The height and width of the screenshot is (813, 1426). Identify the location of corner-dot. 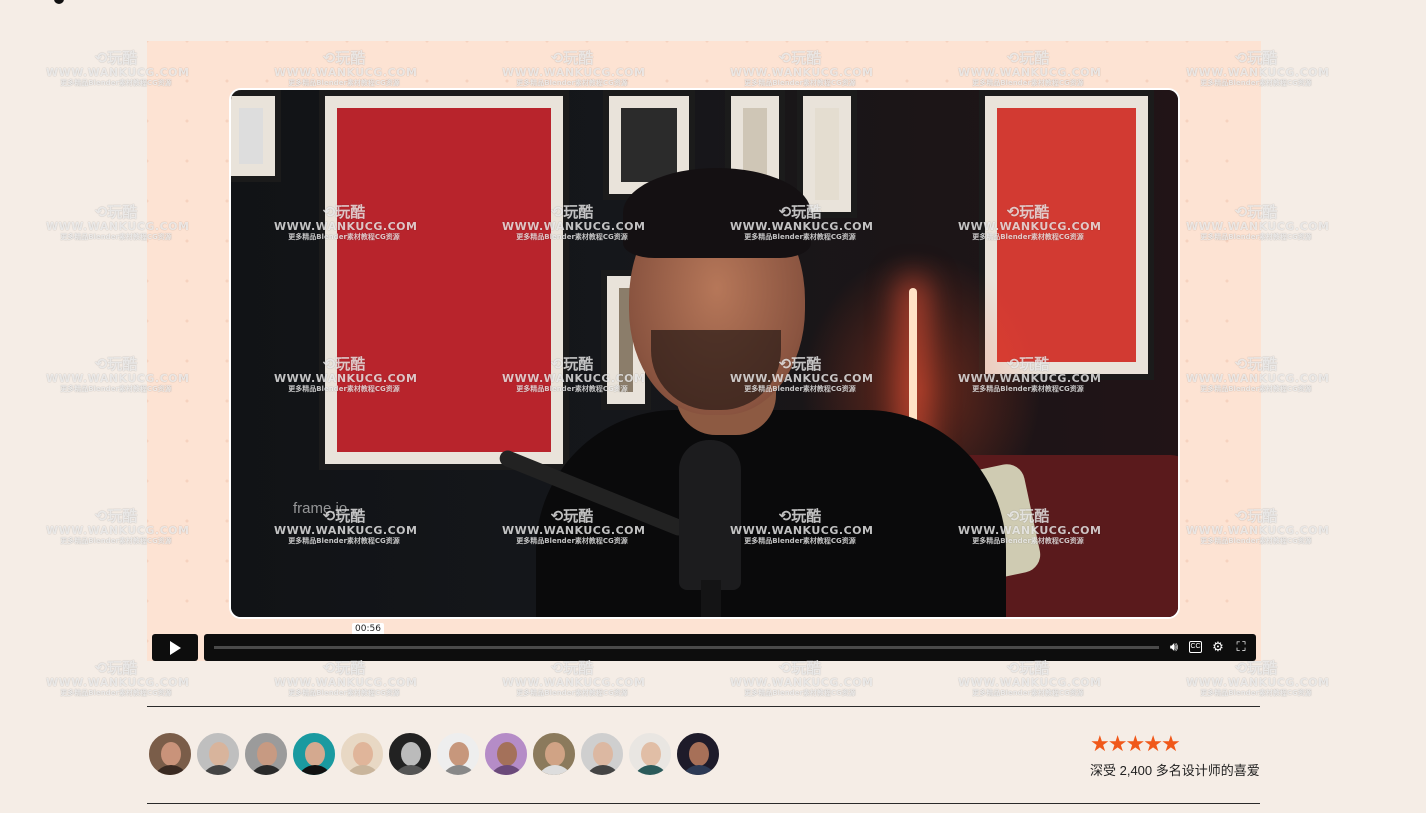
(59, 2).